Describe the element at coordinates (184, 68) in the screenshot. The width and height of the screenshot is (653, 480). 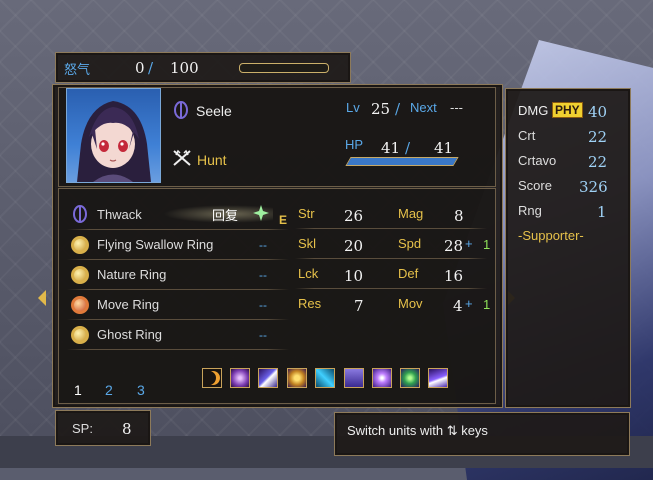
I see `rage-max: 100` at that location.